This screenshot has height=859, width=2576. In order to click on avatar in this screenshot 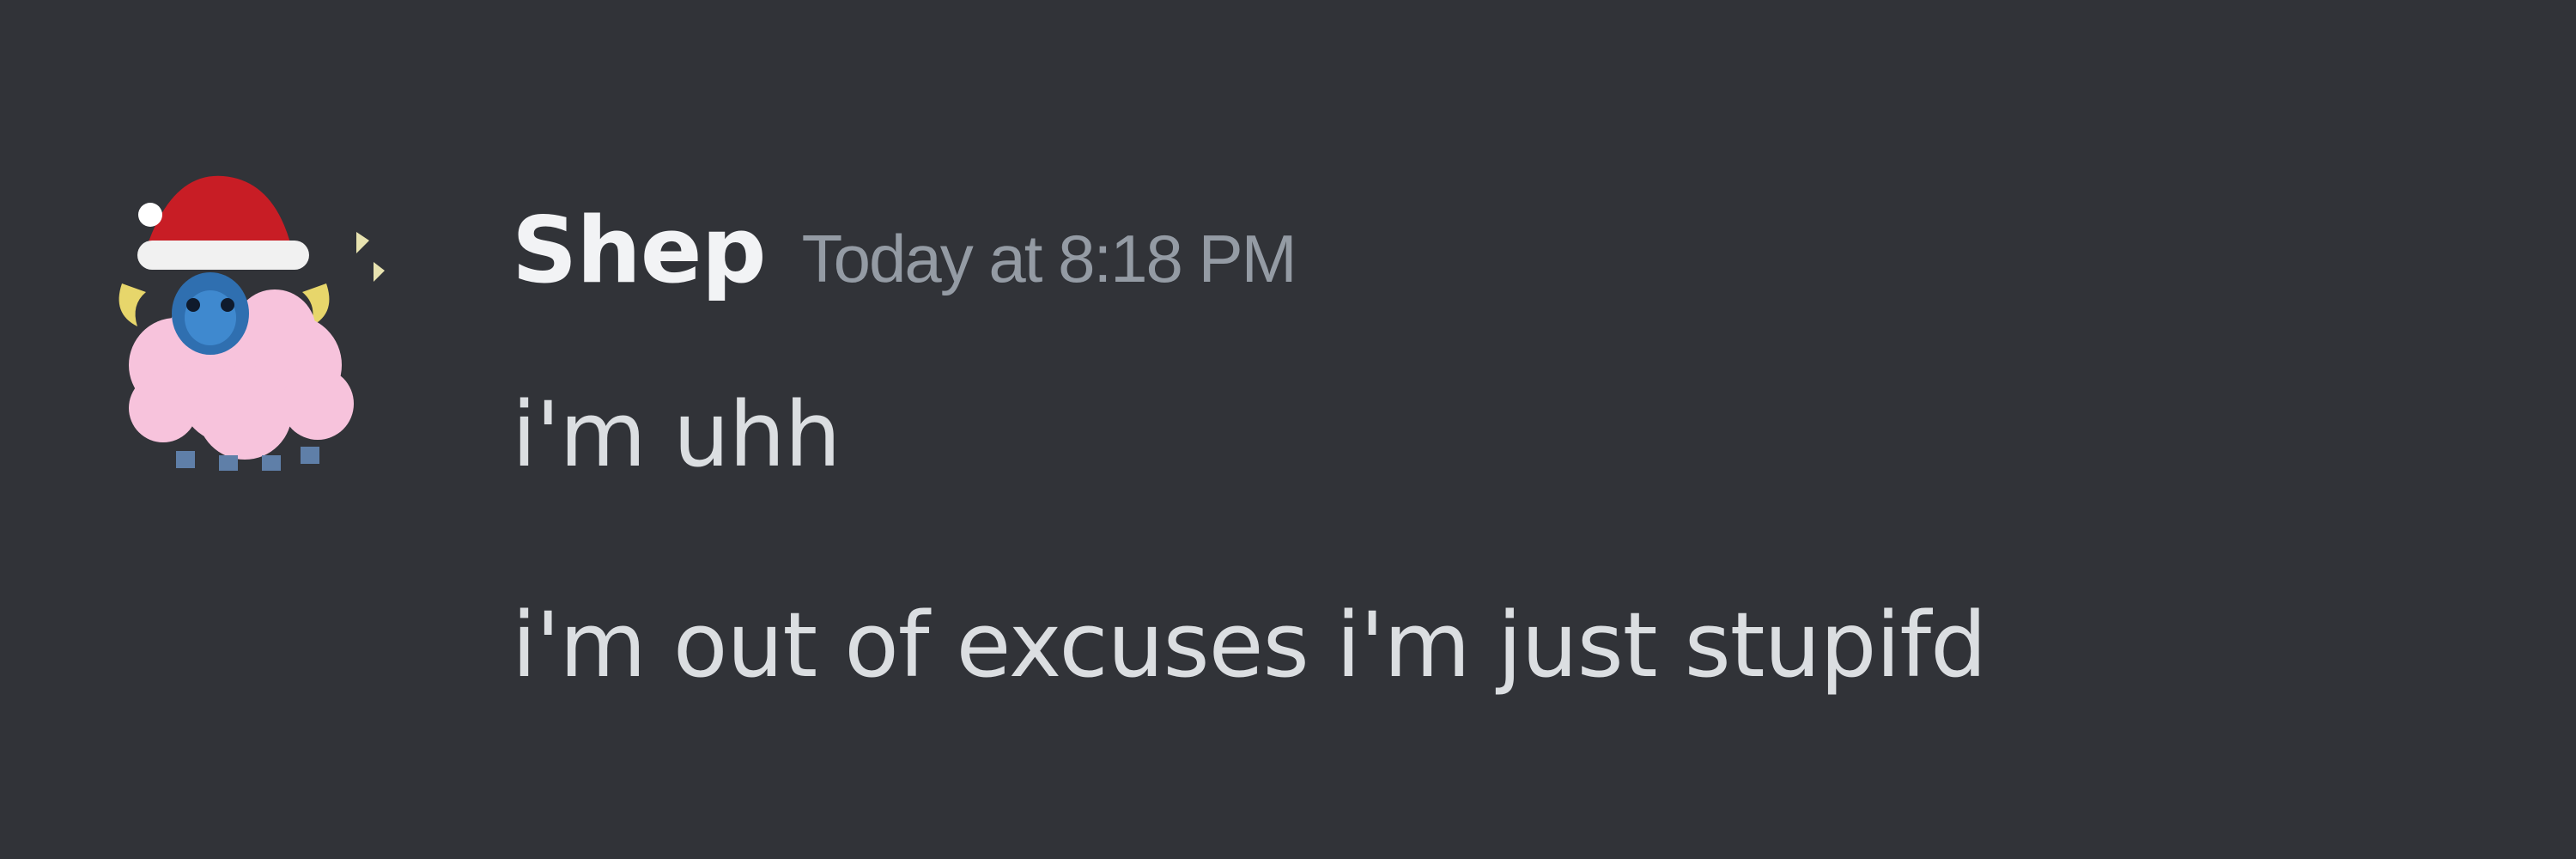, I will do `click(253, 314)`.